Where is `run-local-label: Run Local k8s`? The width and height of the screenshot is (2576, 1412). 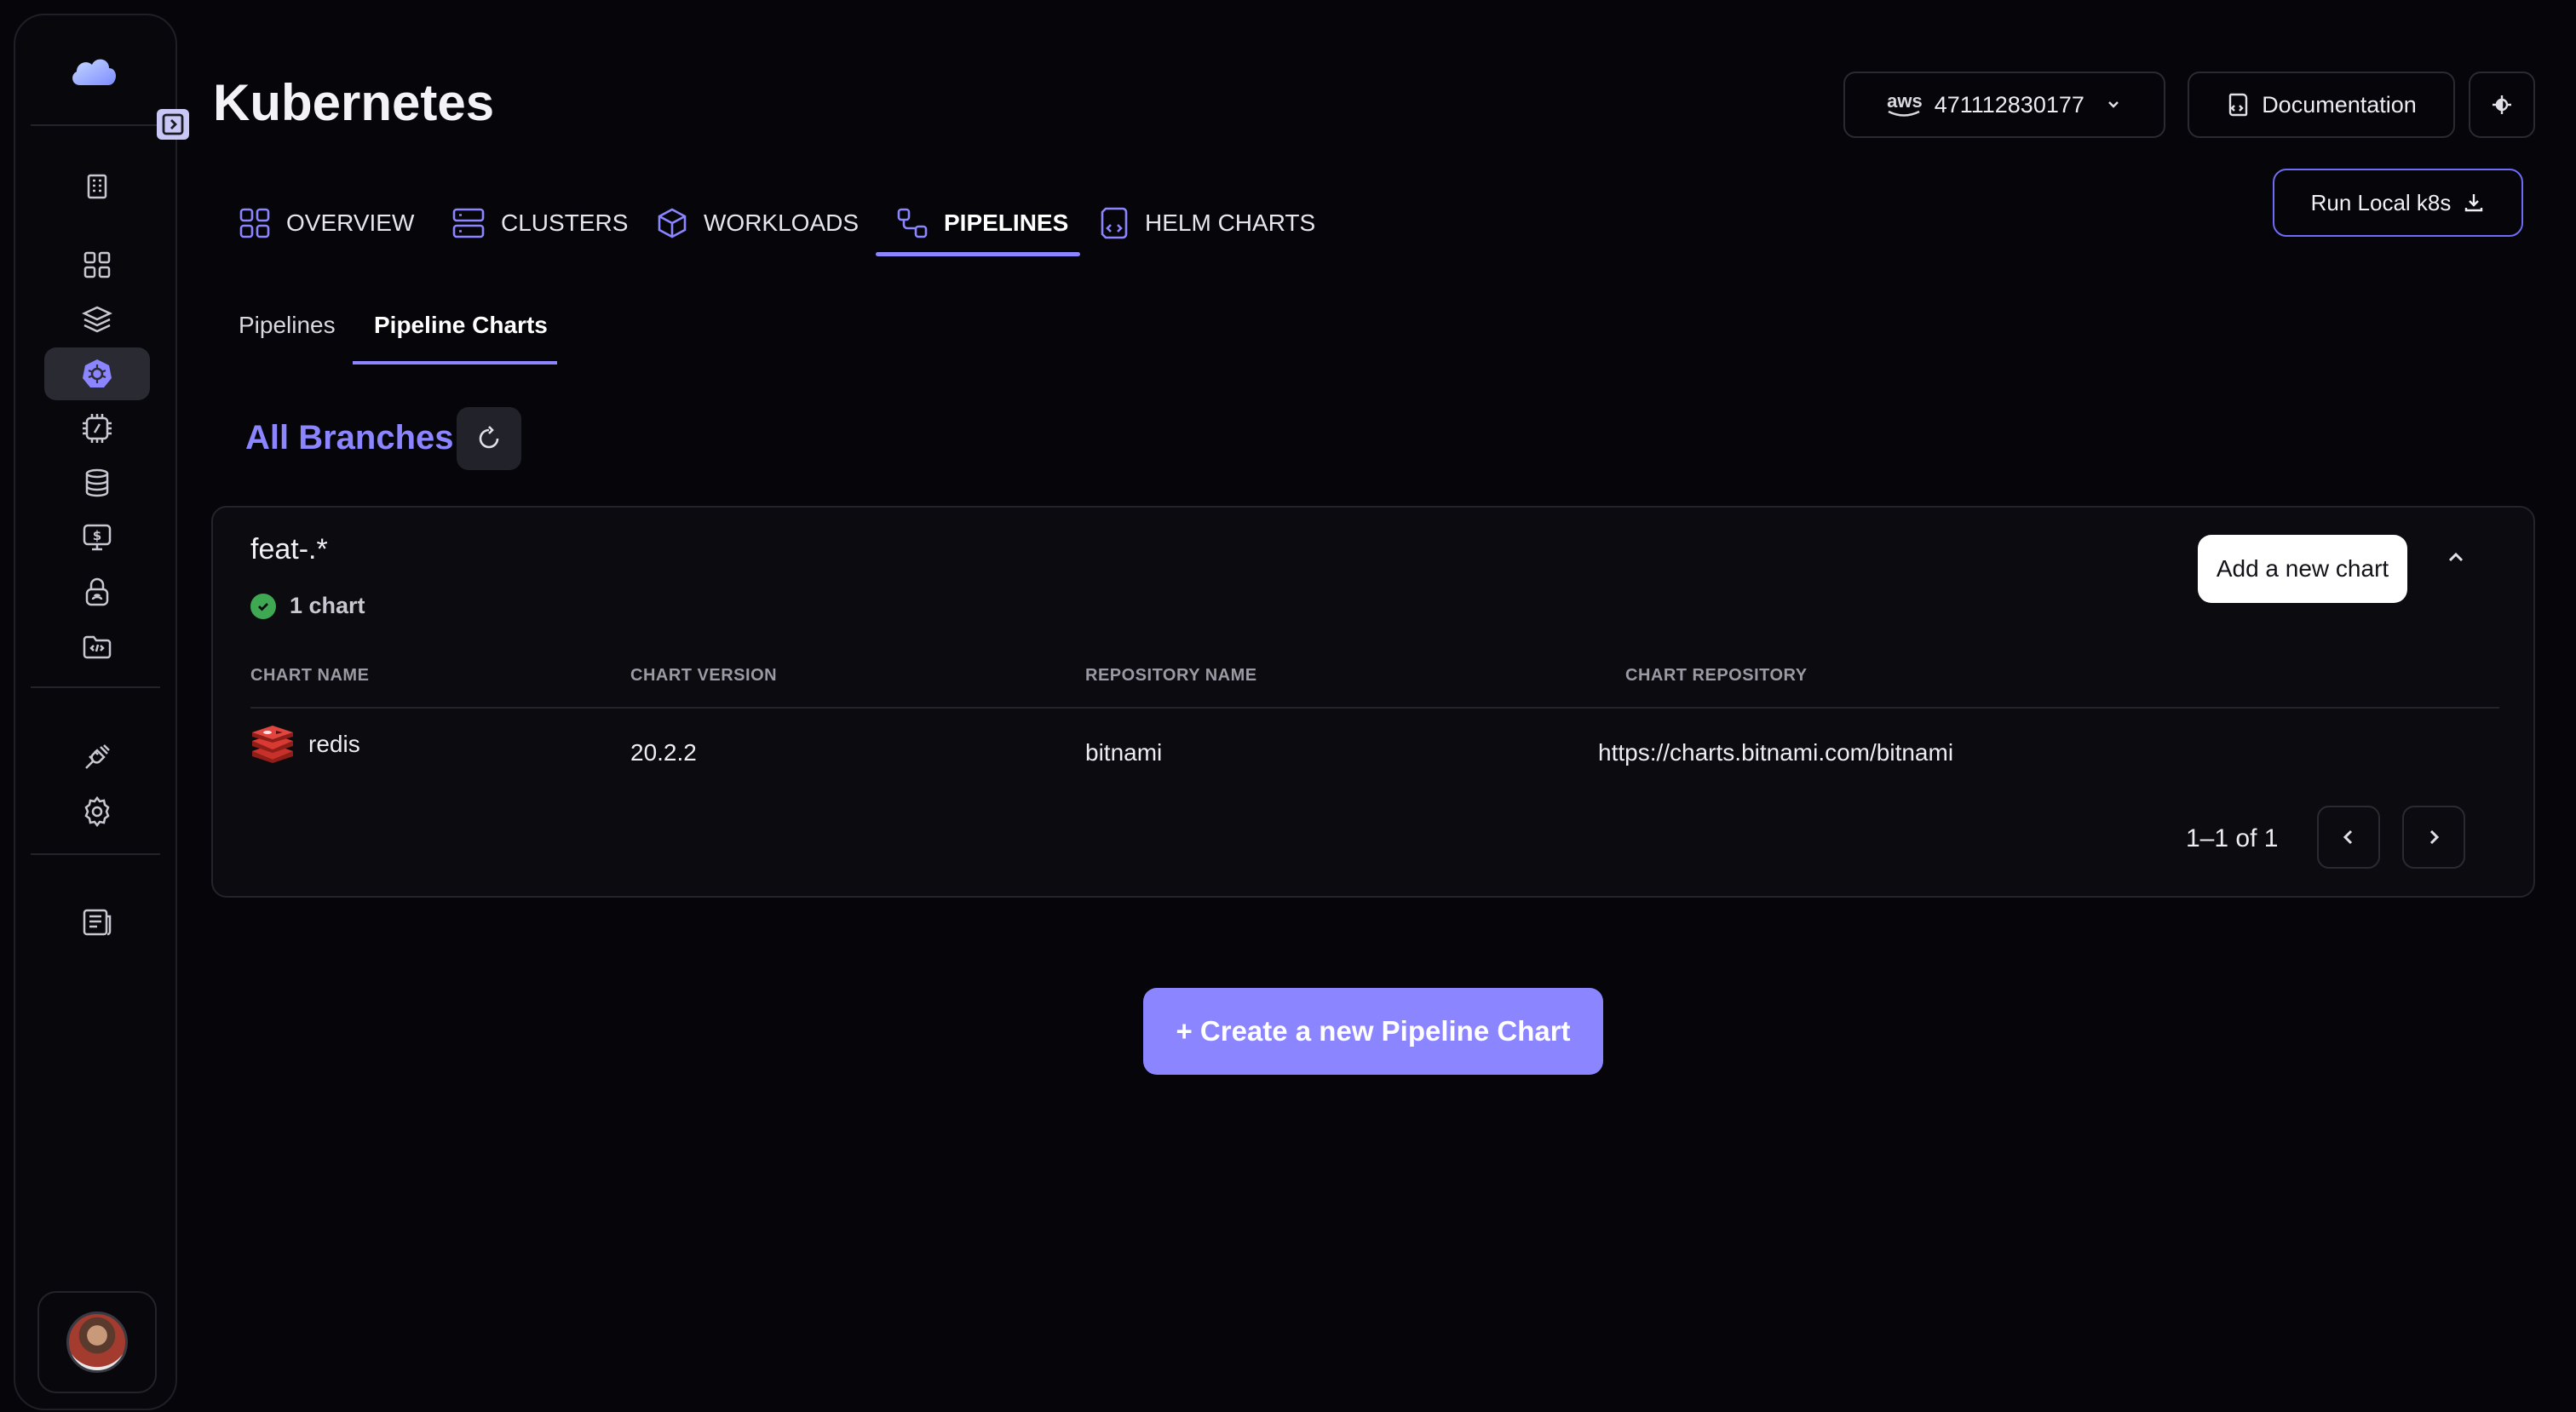 run-local-label: Run Local k8s is located at coordinates (2381, 202).